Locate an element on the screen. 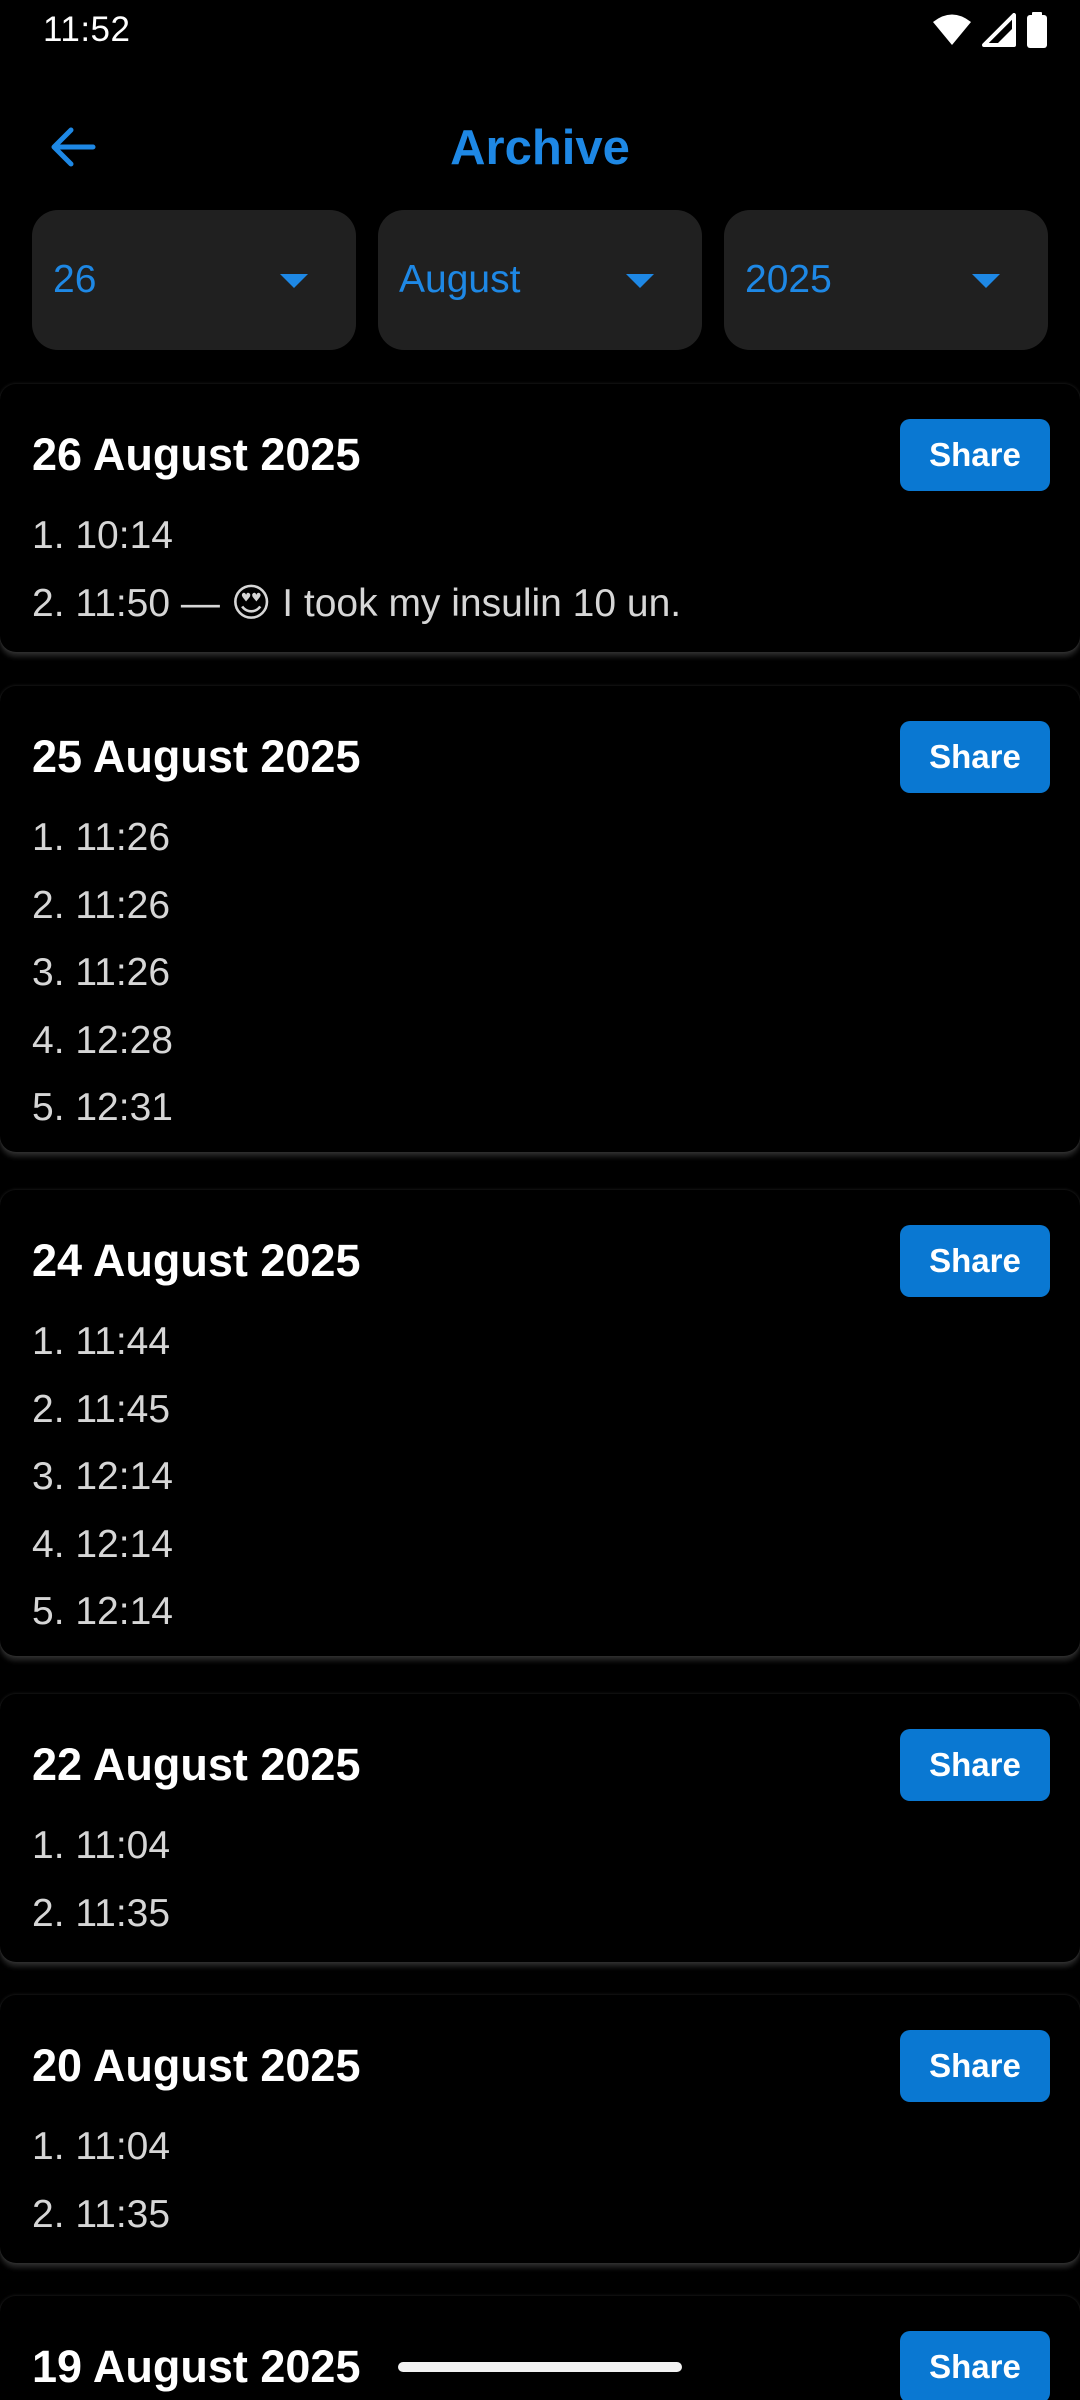  day-title: 20 August 2025 is located at coordinates (196, 2065).